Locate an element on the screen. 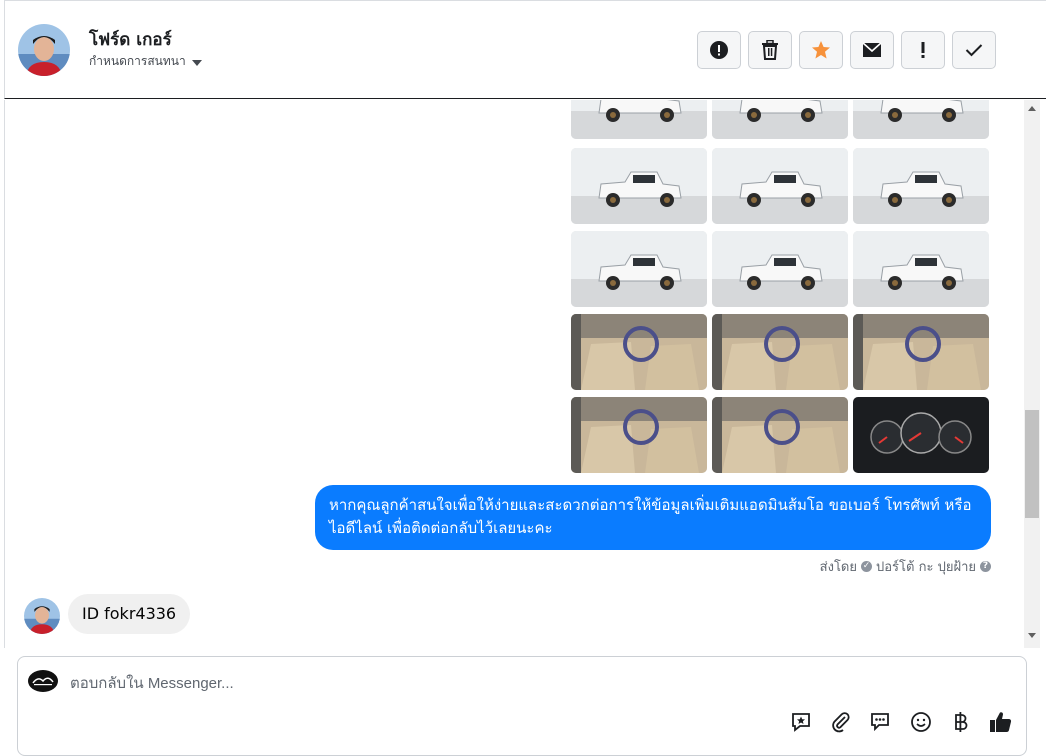  envelope-icon is located at coordinates (872, 49).